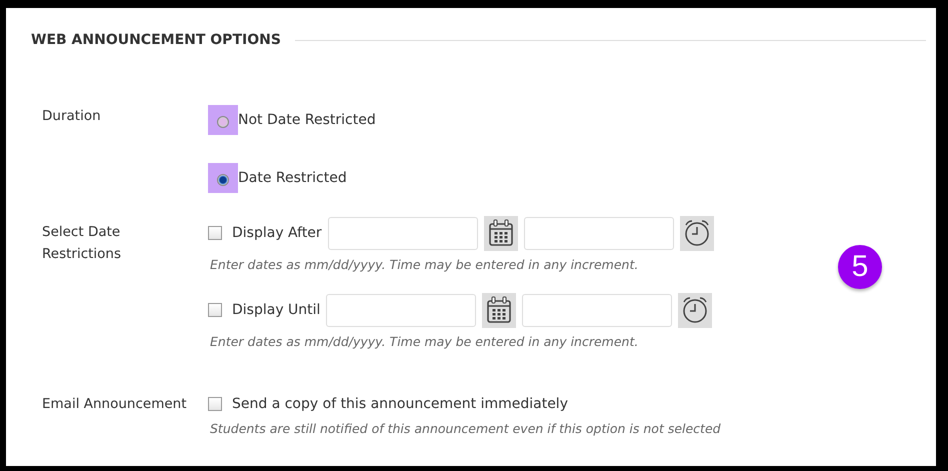  What do you see at coordinates (307, 120) in the screenshot?
I see `radio-label: Not Date Restricted` at bounding box center [307, 120].